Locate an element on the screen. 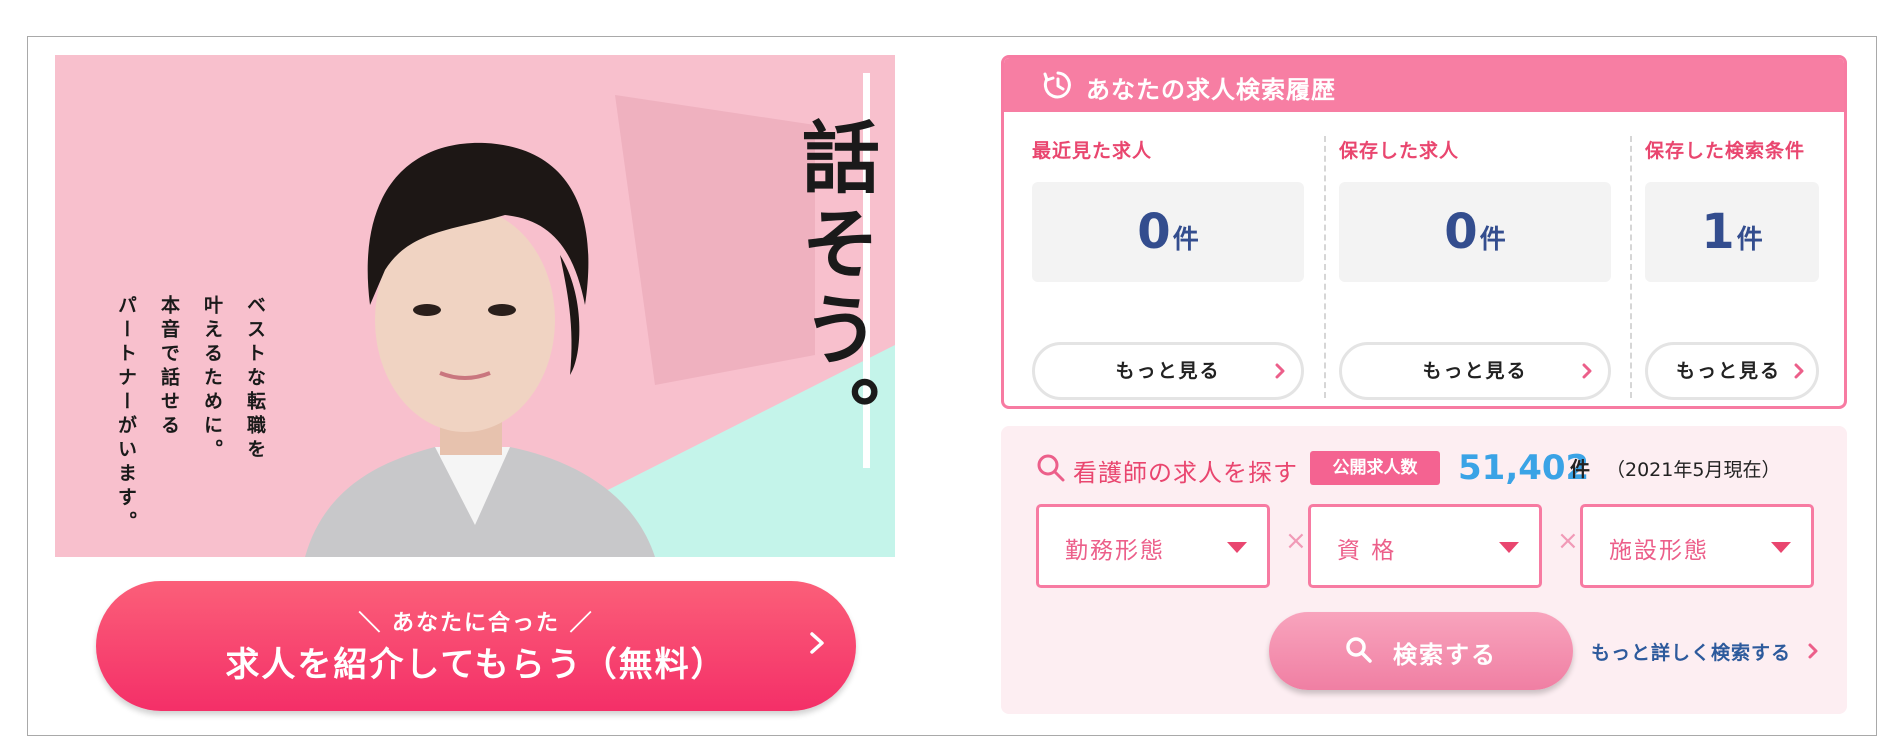  work-style-select: 勤務形態 is located at coordinates (1153, 546).